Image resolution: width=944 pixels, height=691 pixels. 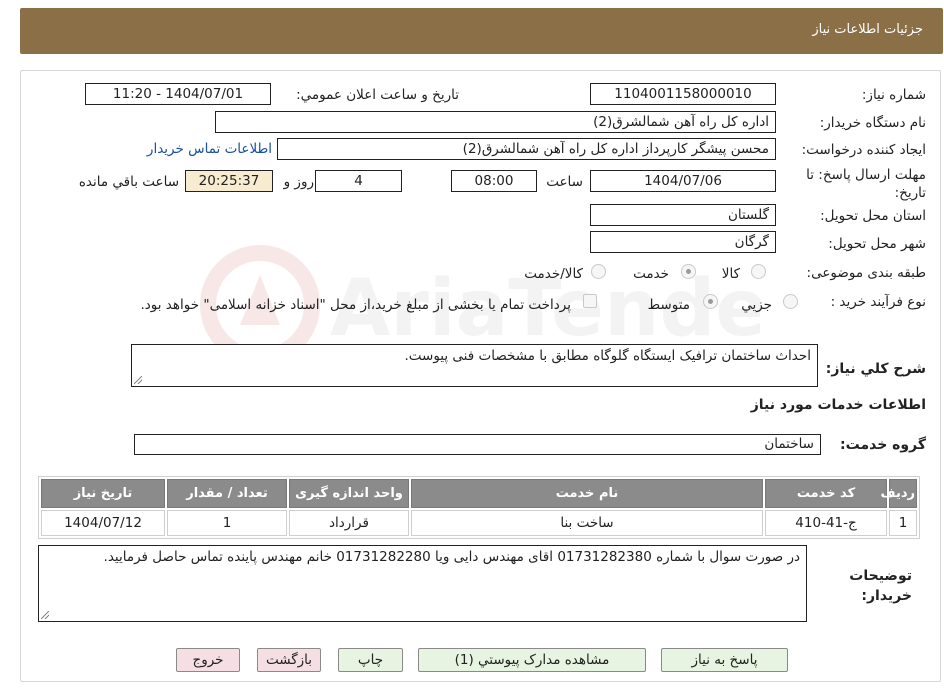 What do you see at coordinates (208, 660) in the screenshot?
I see `exit-button: خروج` at bounding box center [208, 660].